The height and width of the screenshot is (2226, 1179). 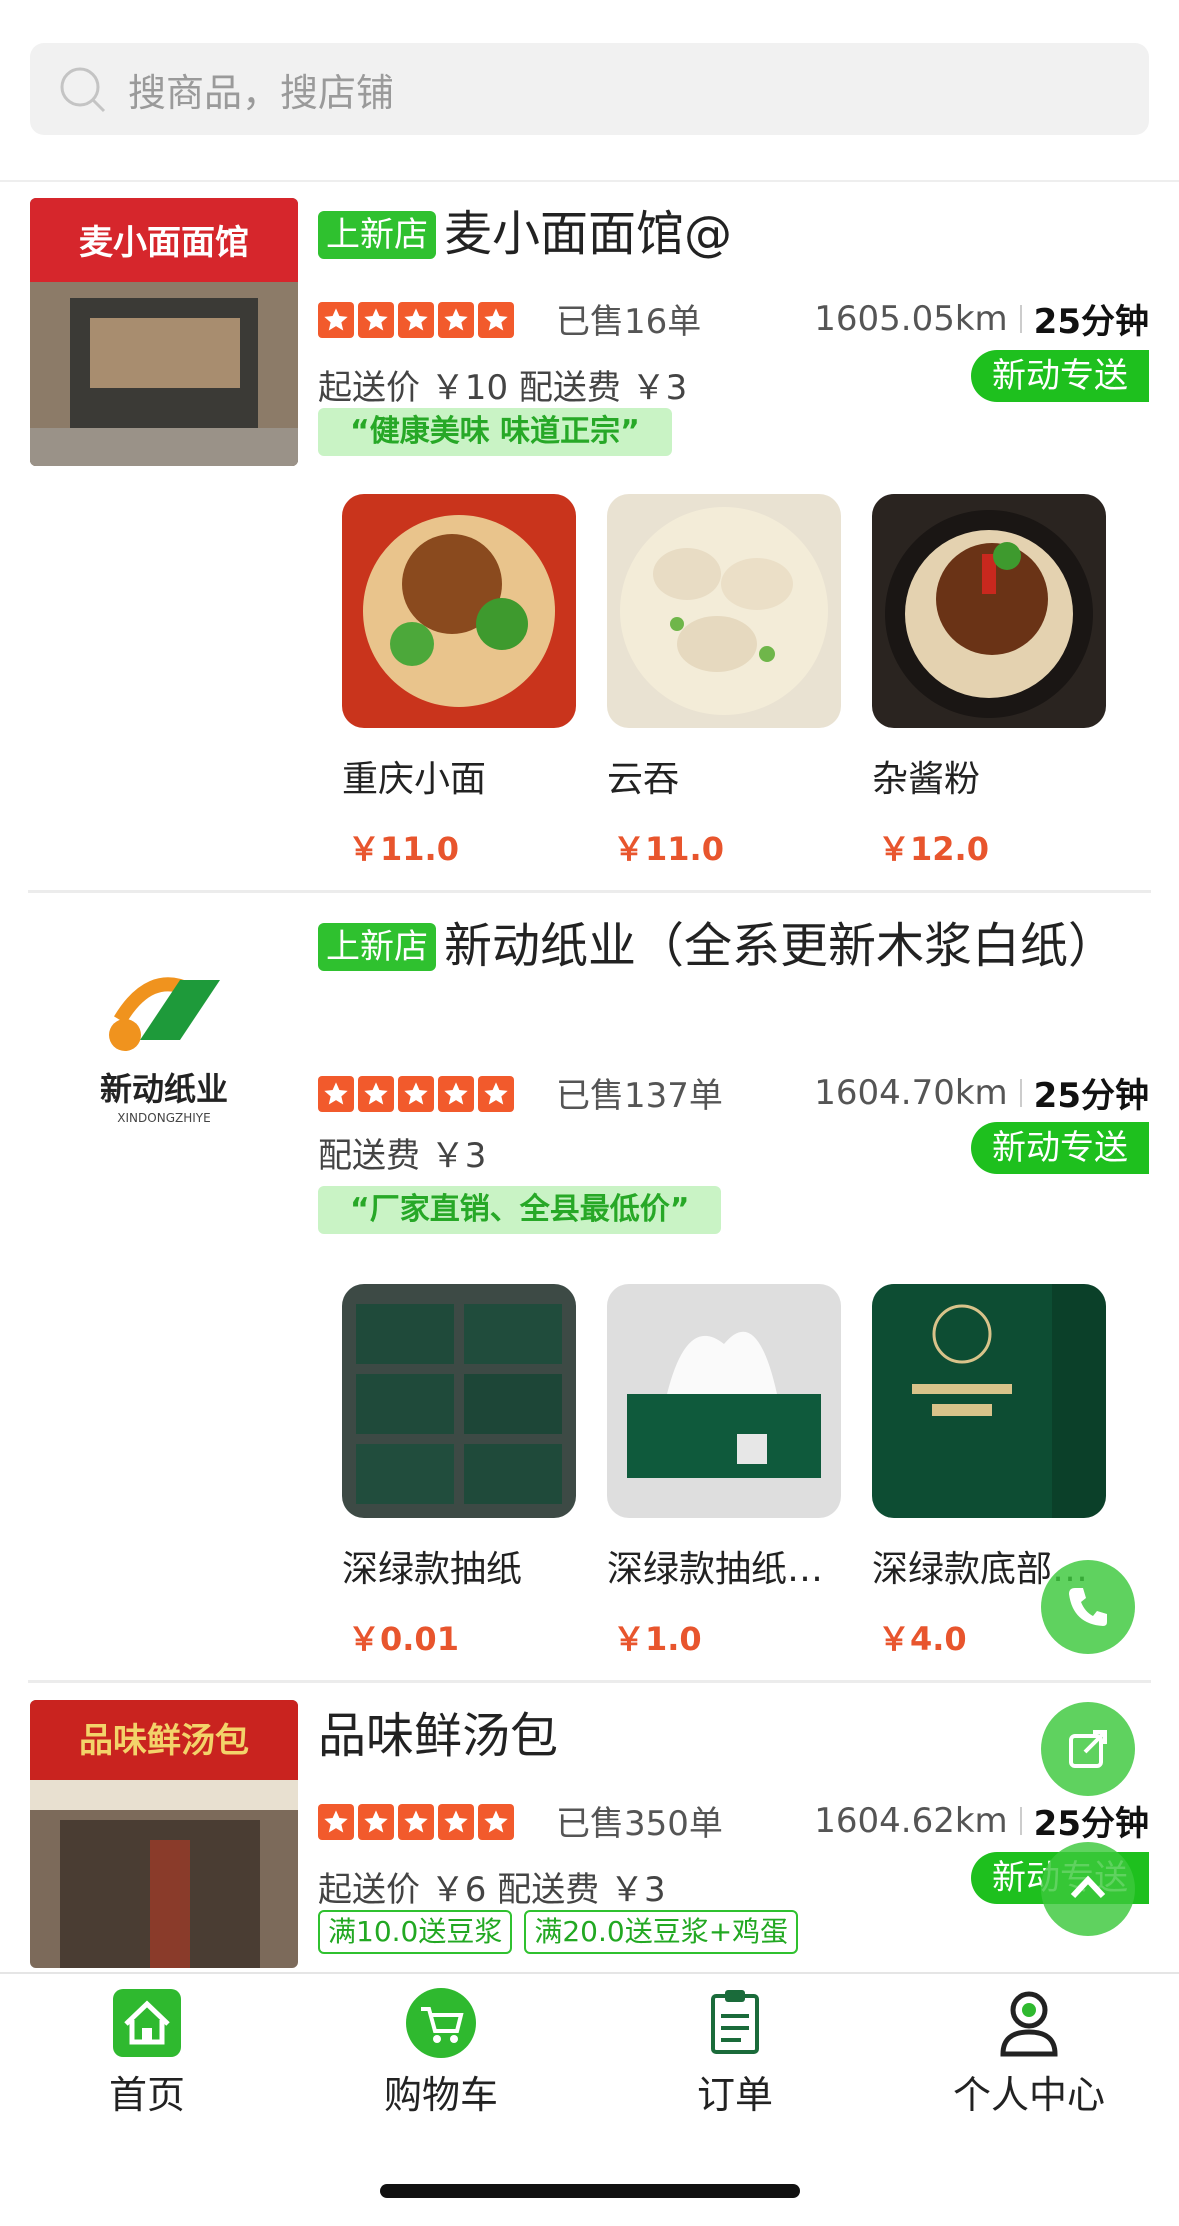 What do you see at coordinates (402, 1156) in the screenshot?
I see `fee-info: 配送费 ￥3` at bounding box center [402, 1156].